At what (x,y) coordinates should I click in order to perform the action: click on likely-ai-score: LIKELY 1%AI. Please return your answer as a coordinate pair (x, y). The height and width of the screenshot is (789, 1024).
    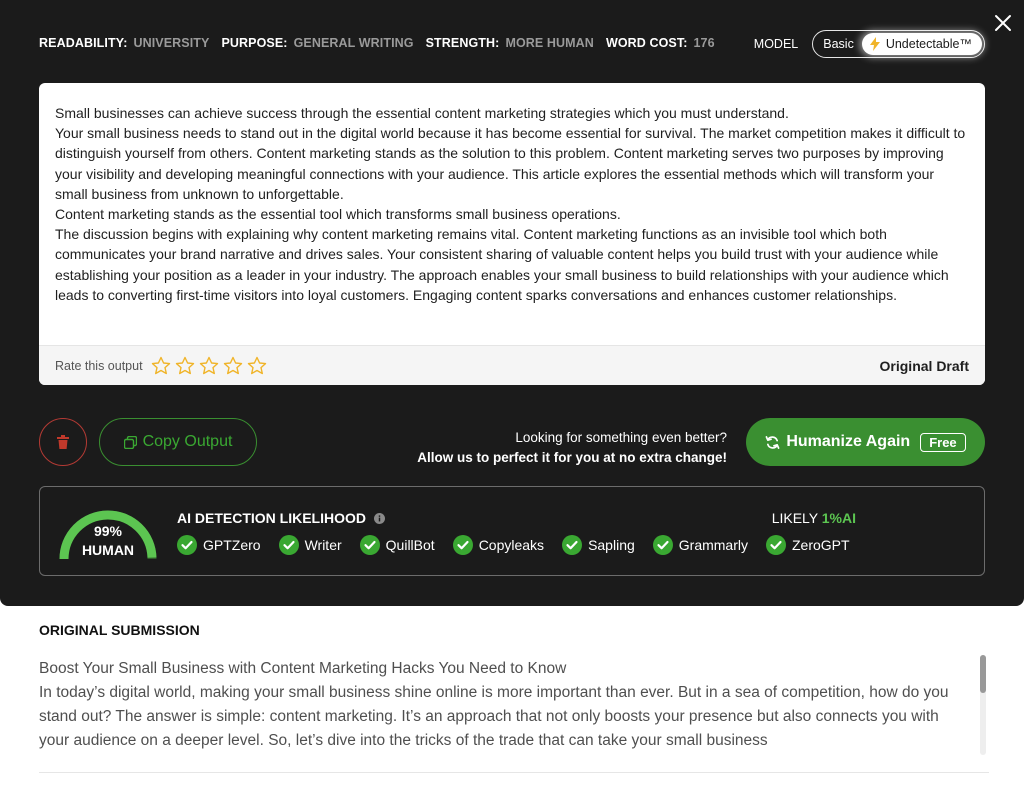
    Looking at the image, I should click on (814, 518).